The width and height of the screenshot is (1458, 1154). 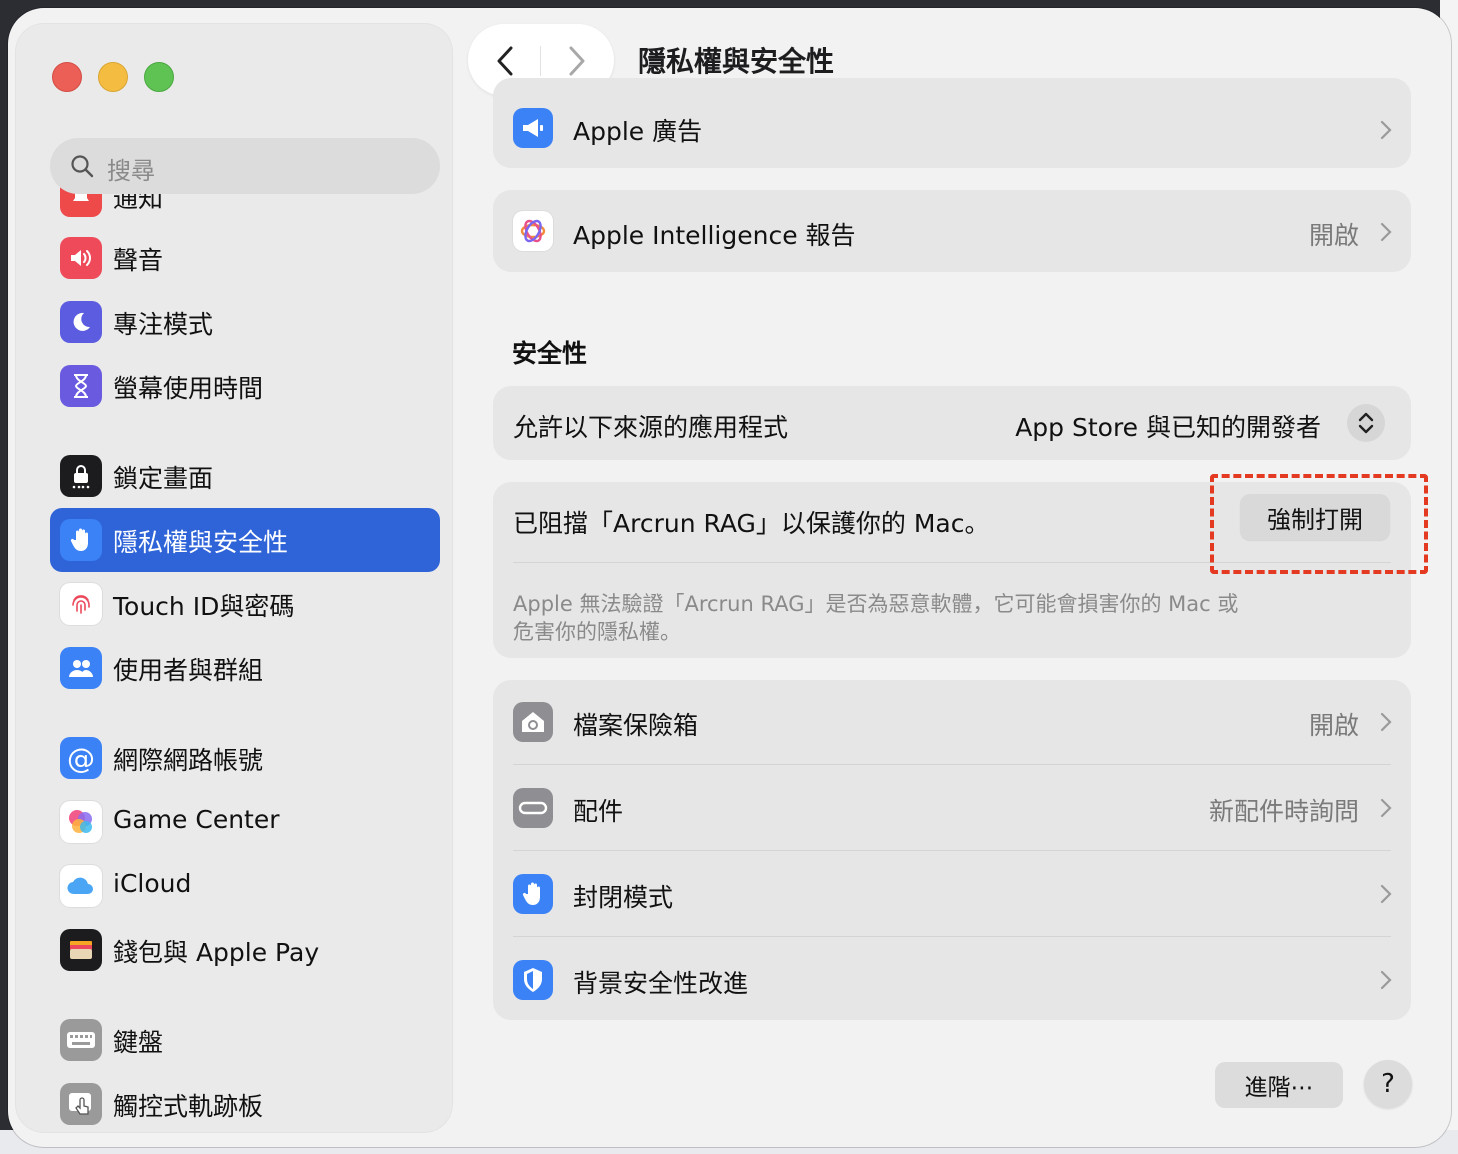 What do you see at coordinates (1388, 1084) in the screenshot?
I see `help-button: ?` at bounding box center [1388, 1084].